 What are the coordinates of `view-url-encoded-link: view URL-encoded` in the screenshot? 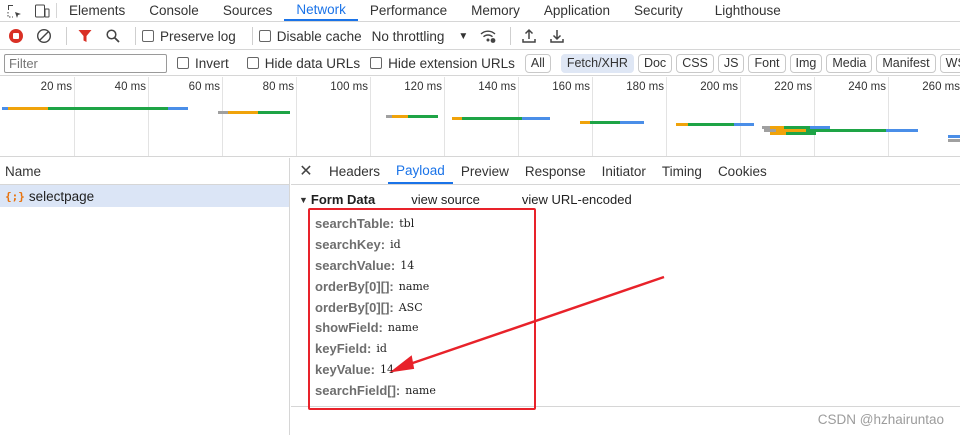 It's located at (577, 199).